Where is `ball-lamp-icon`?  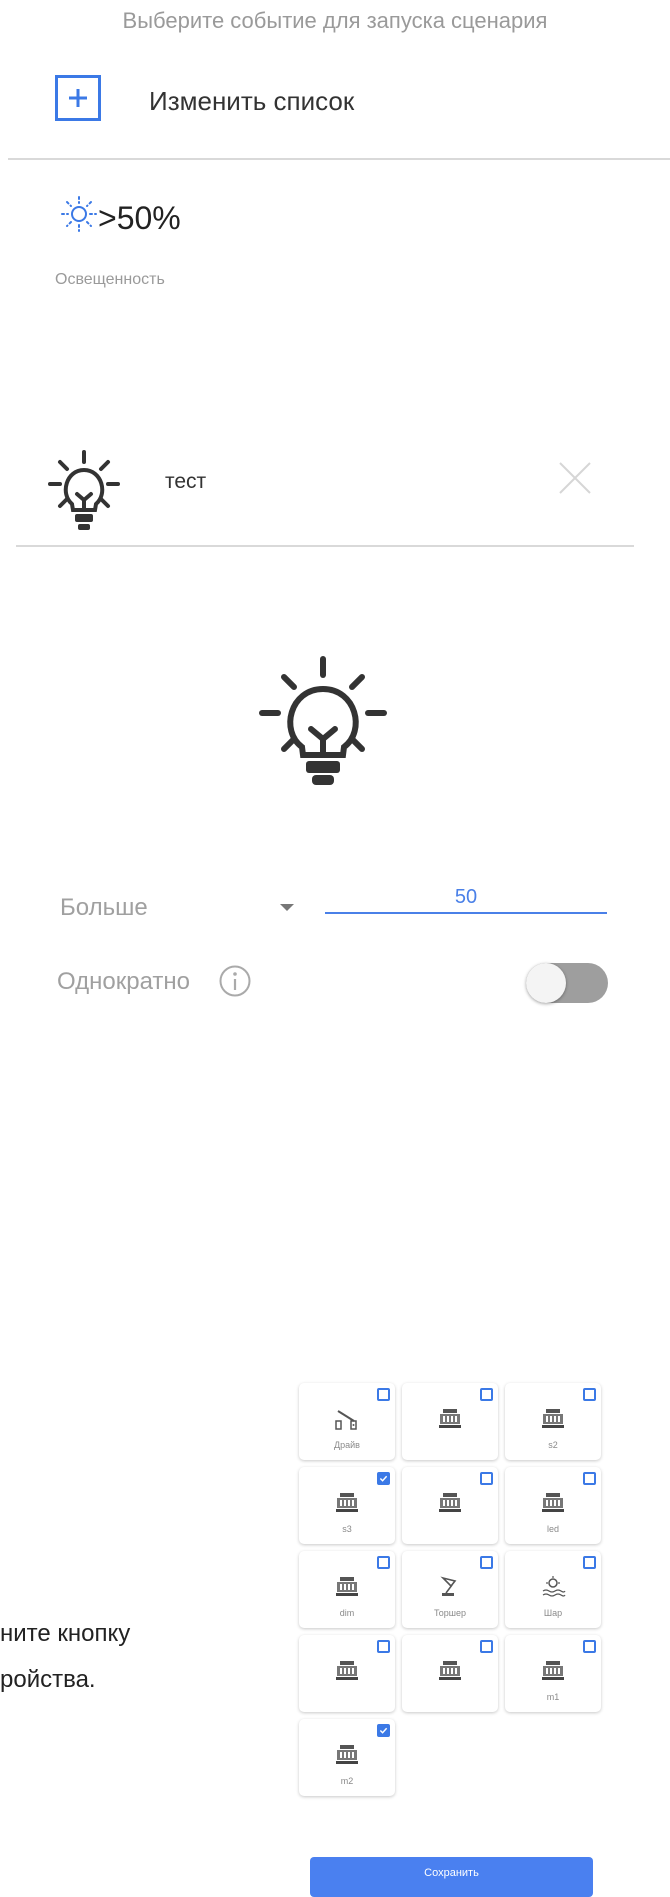 ball-lamp-icon is located at coordinates (553, 1587).